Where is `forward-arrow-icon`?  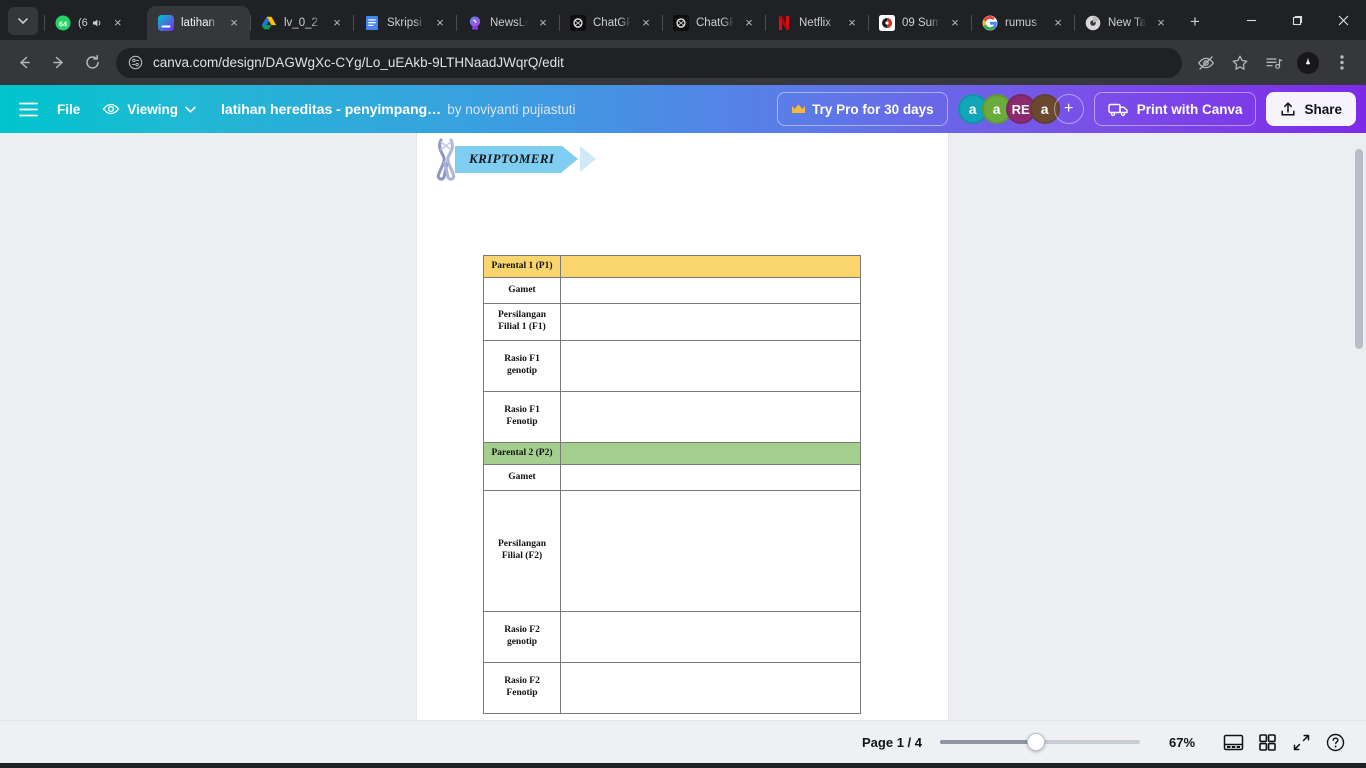 forward-arrow-icon is located at coordinates (58, 63).